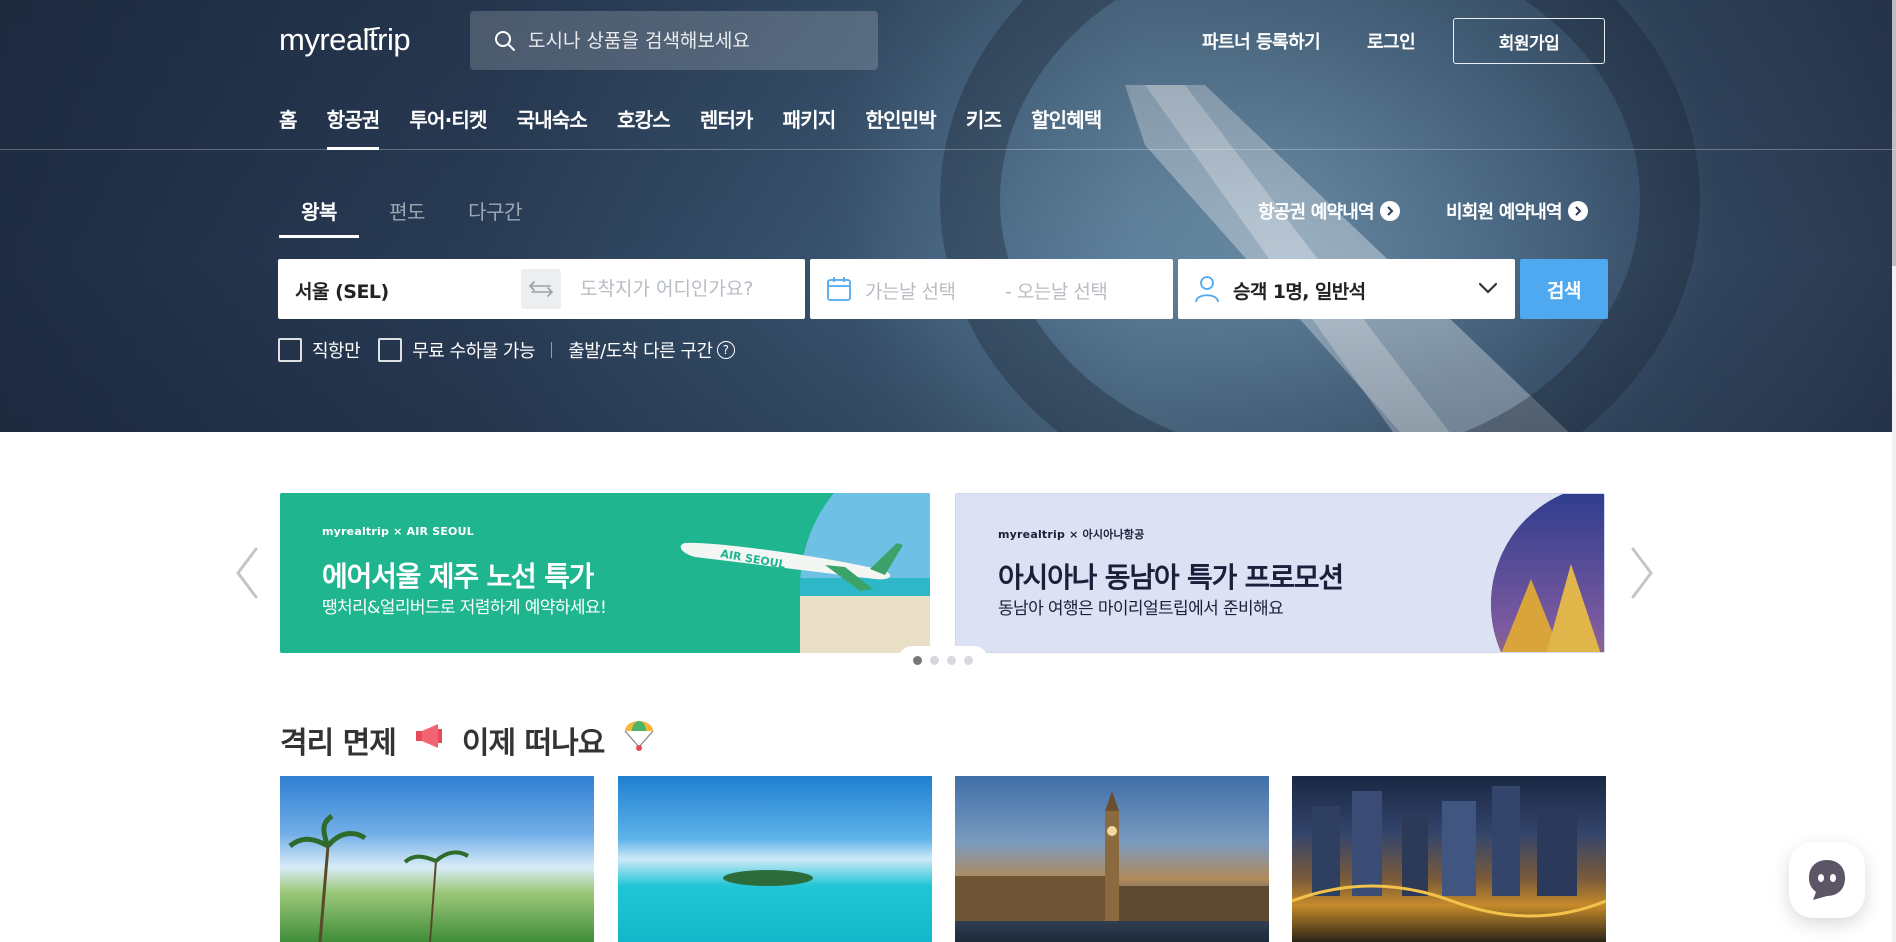  Describe the element at coordinates (768, 878) in the screenshot. I see `island-sea-photo` at that location.